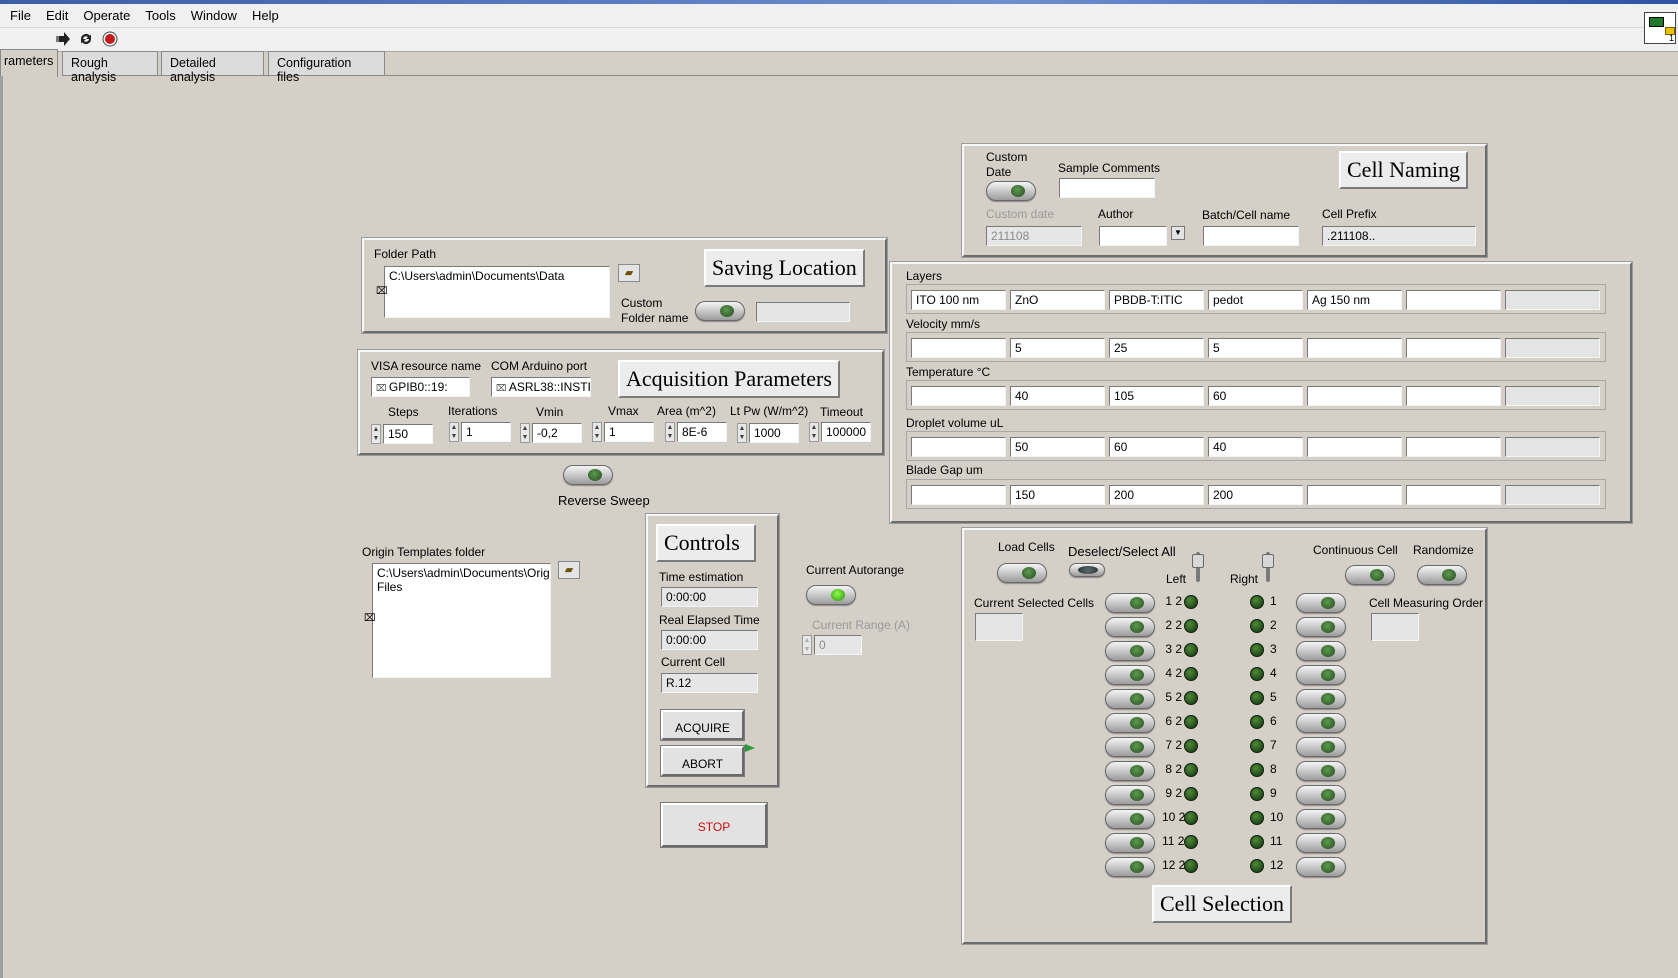  I want to click on layer-field-5: Ag 150 nm, so click(1354, 300).